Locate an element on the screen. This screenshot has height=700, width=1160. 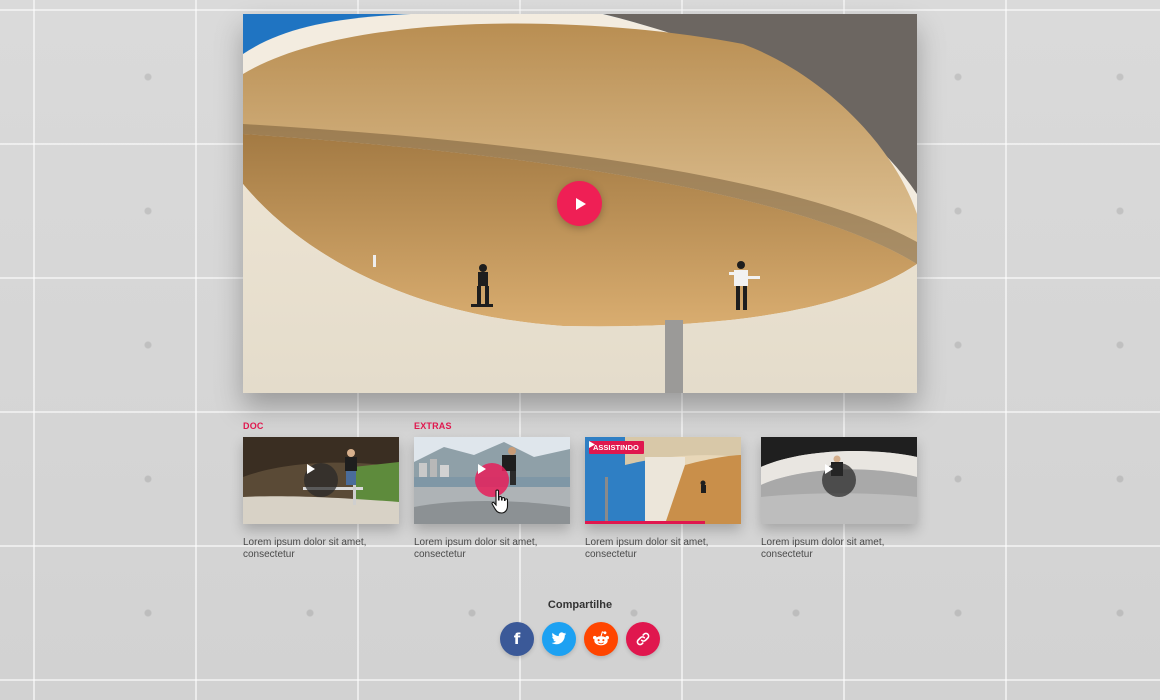
link-icon is located at coordinates (643, 639).